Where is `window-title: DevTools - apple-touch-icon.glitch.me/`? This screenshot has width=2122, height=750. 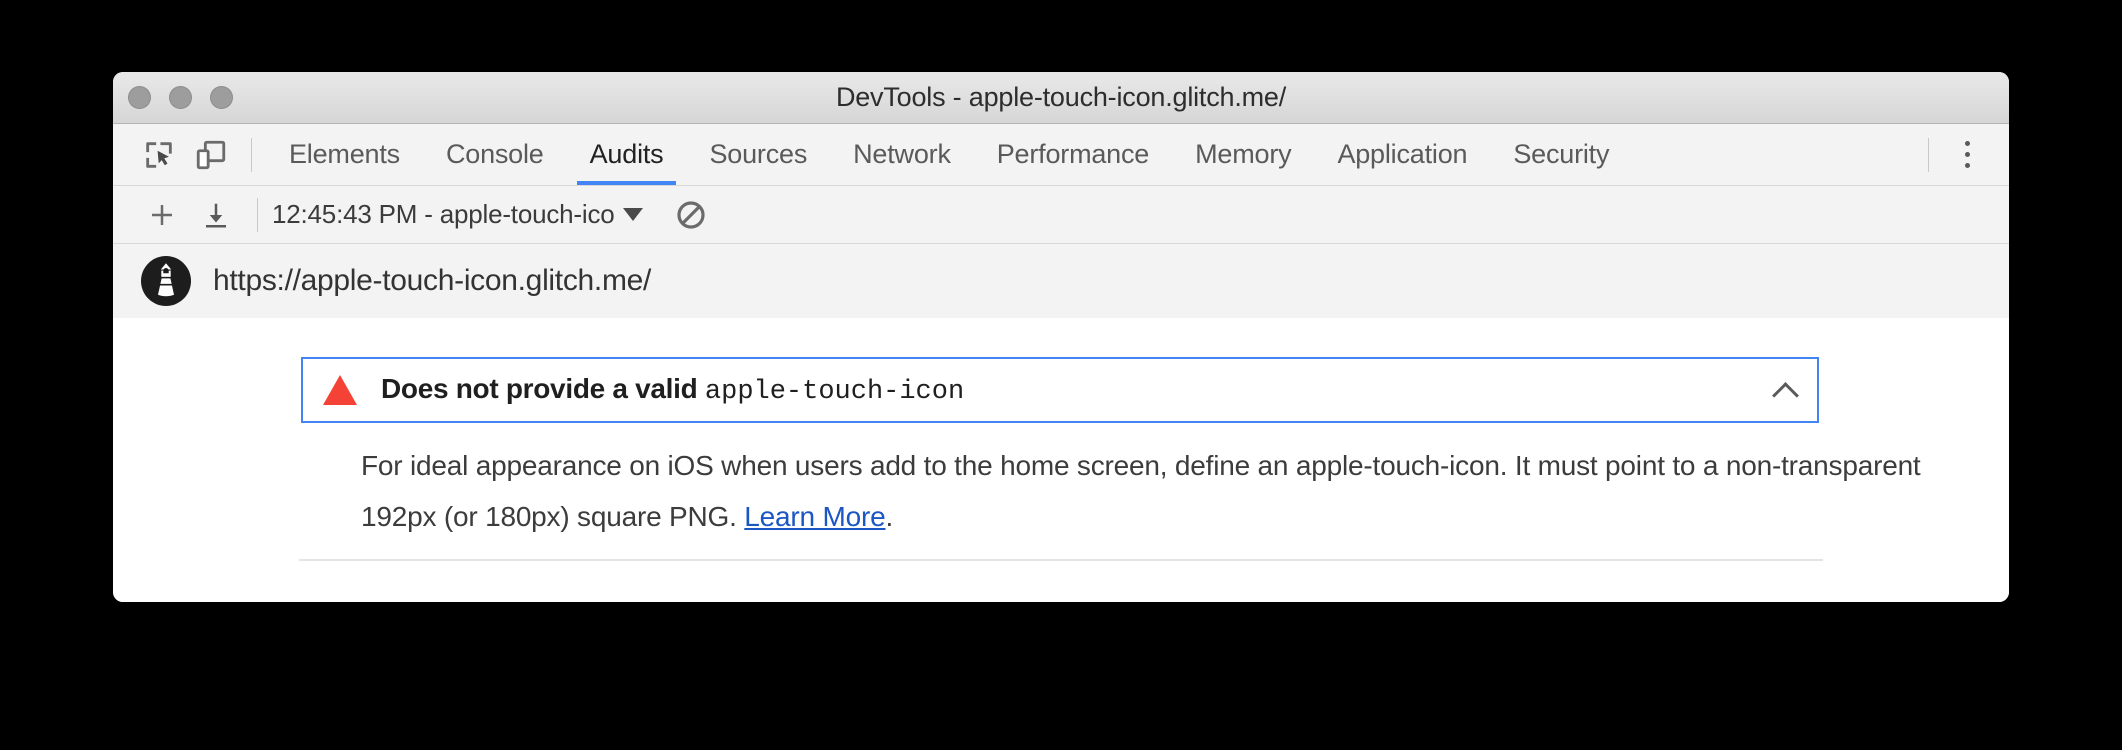
window-title: DevTools - apple-touch-icon.glitch.me/ is located at coordinates (1061, 97).